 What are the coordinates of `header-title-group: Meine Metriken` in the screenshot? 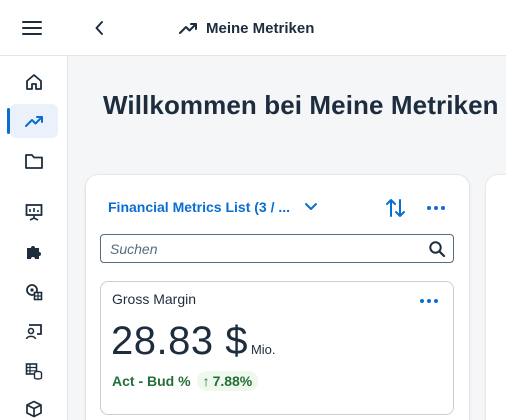 It's located at (246, 28).